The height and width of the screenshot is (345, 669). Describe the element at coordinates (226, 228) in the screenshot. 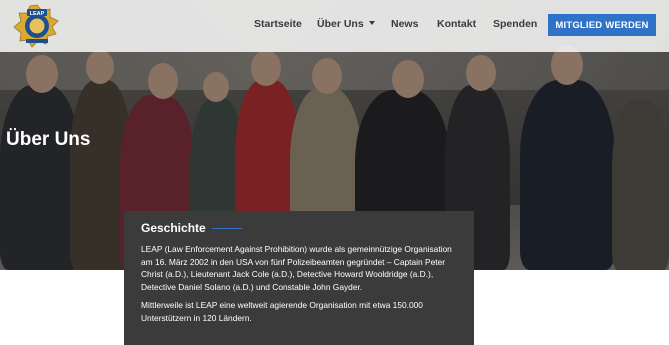

I see `heading-accent-line` at that location.